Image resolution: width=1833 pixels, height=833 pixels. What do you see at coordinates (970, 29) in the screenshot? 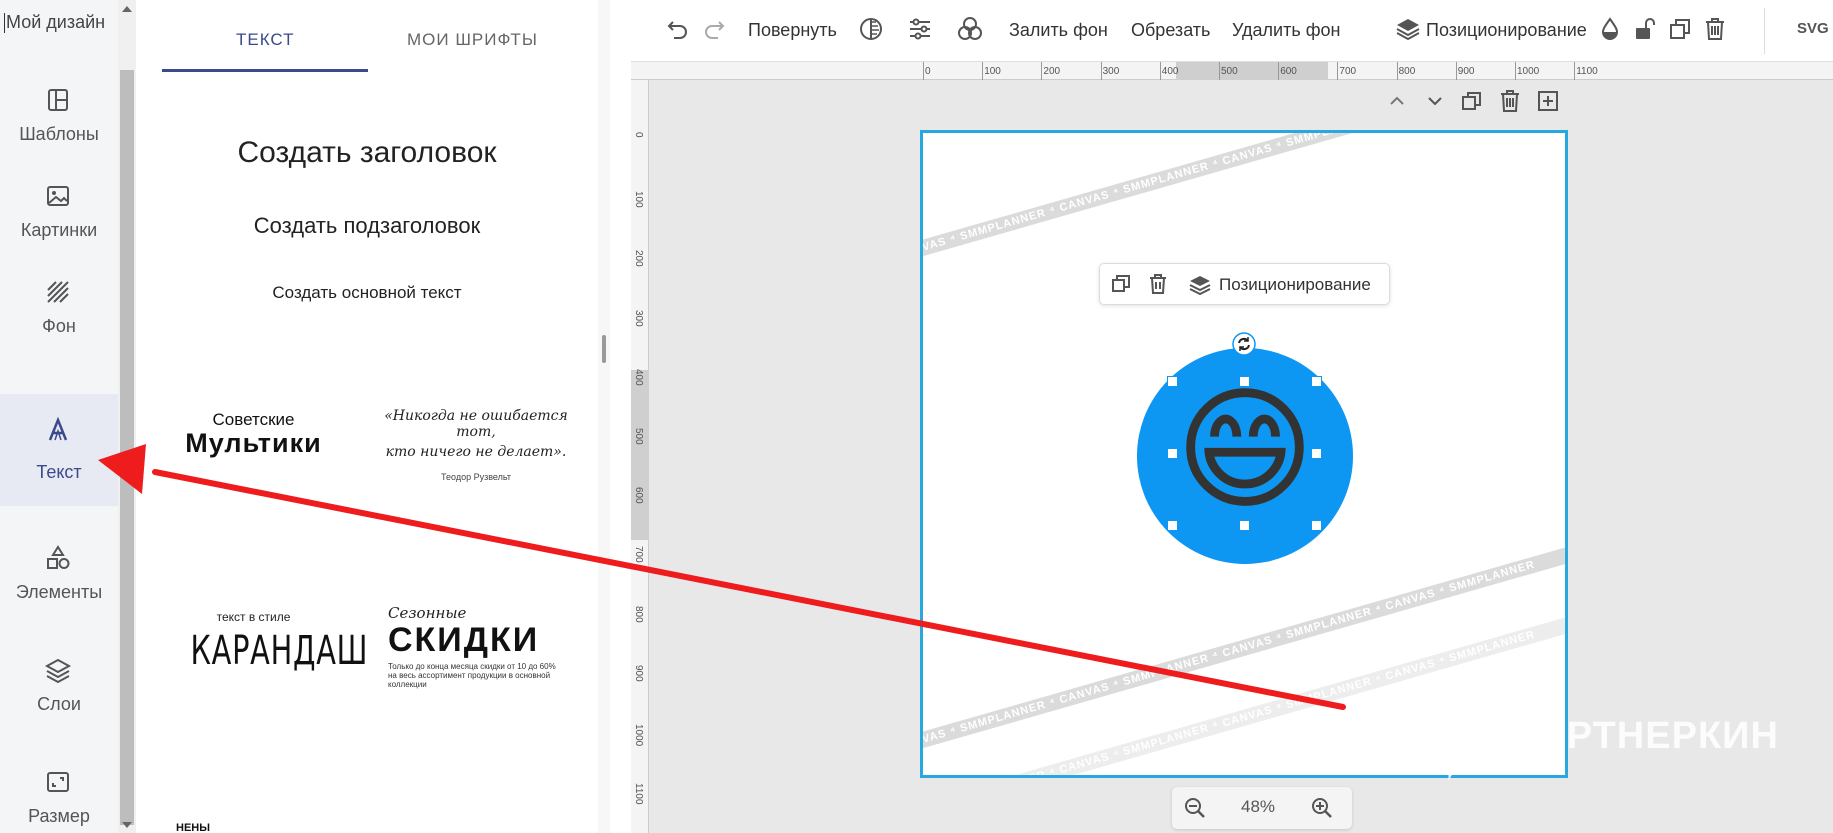
I see `effects-icon` at bounding box center [970, 29].